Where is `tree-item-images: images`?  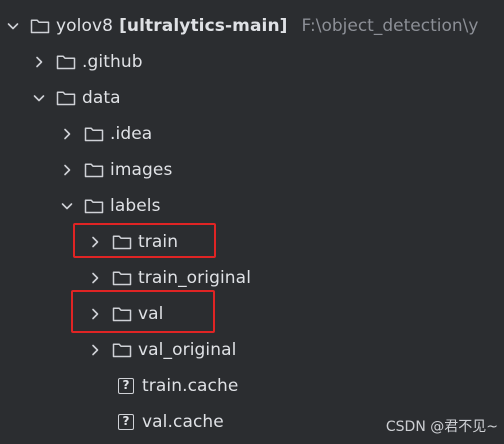
tree-item-images: images is located at coordinates (252, 170).